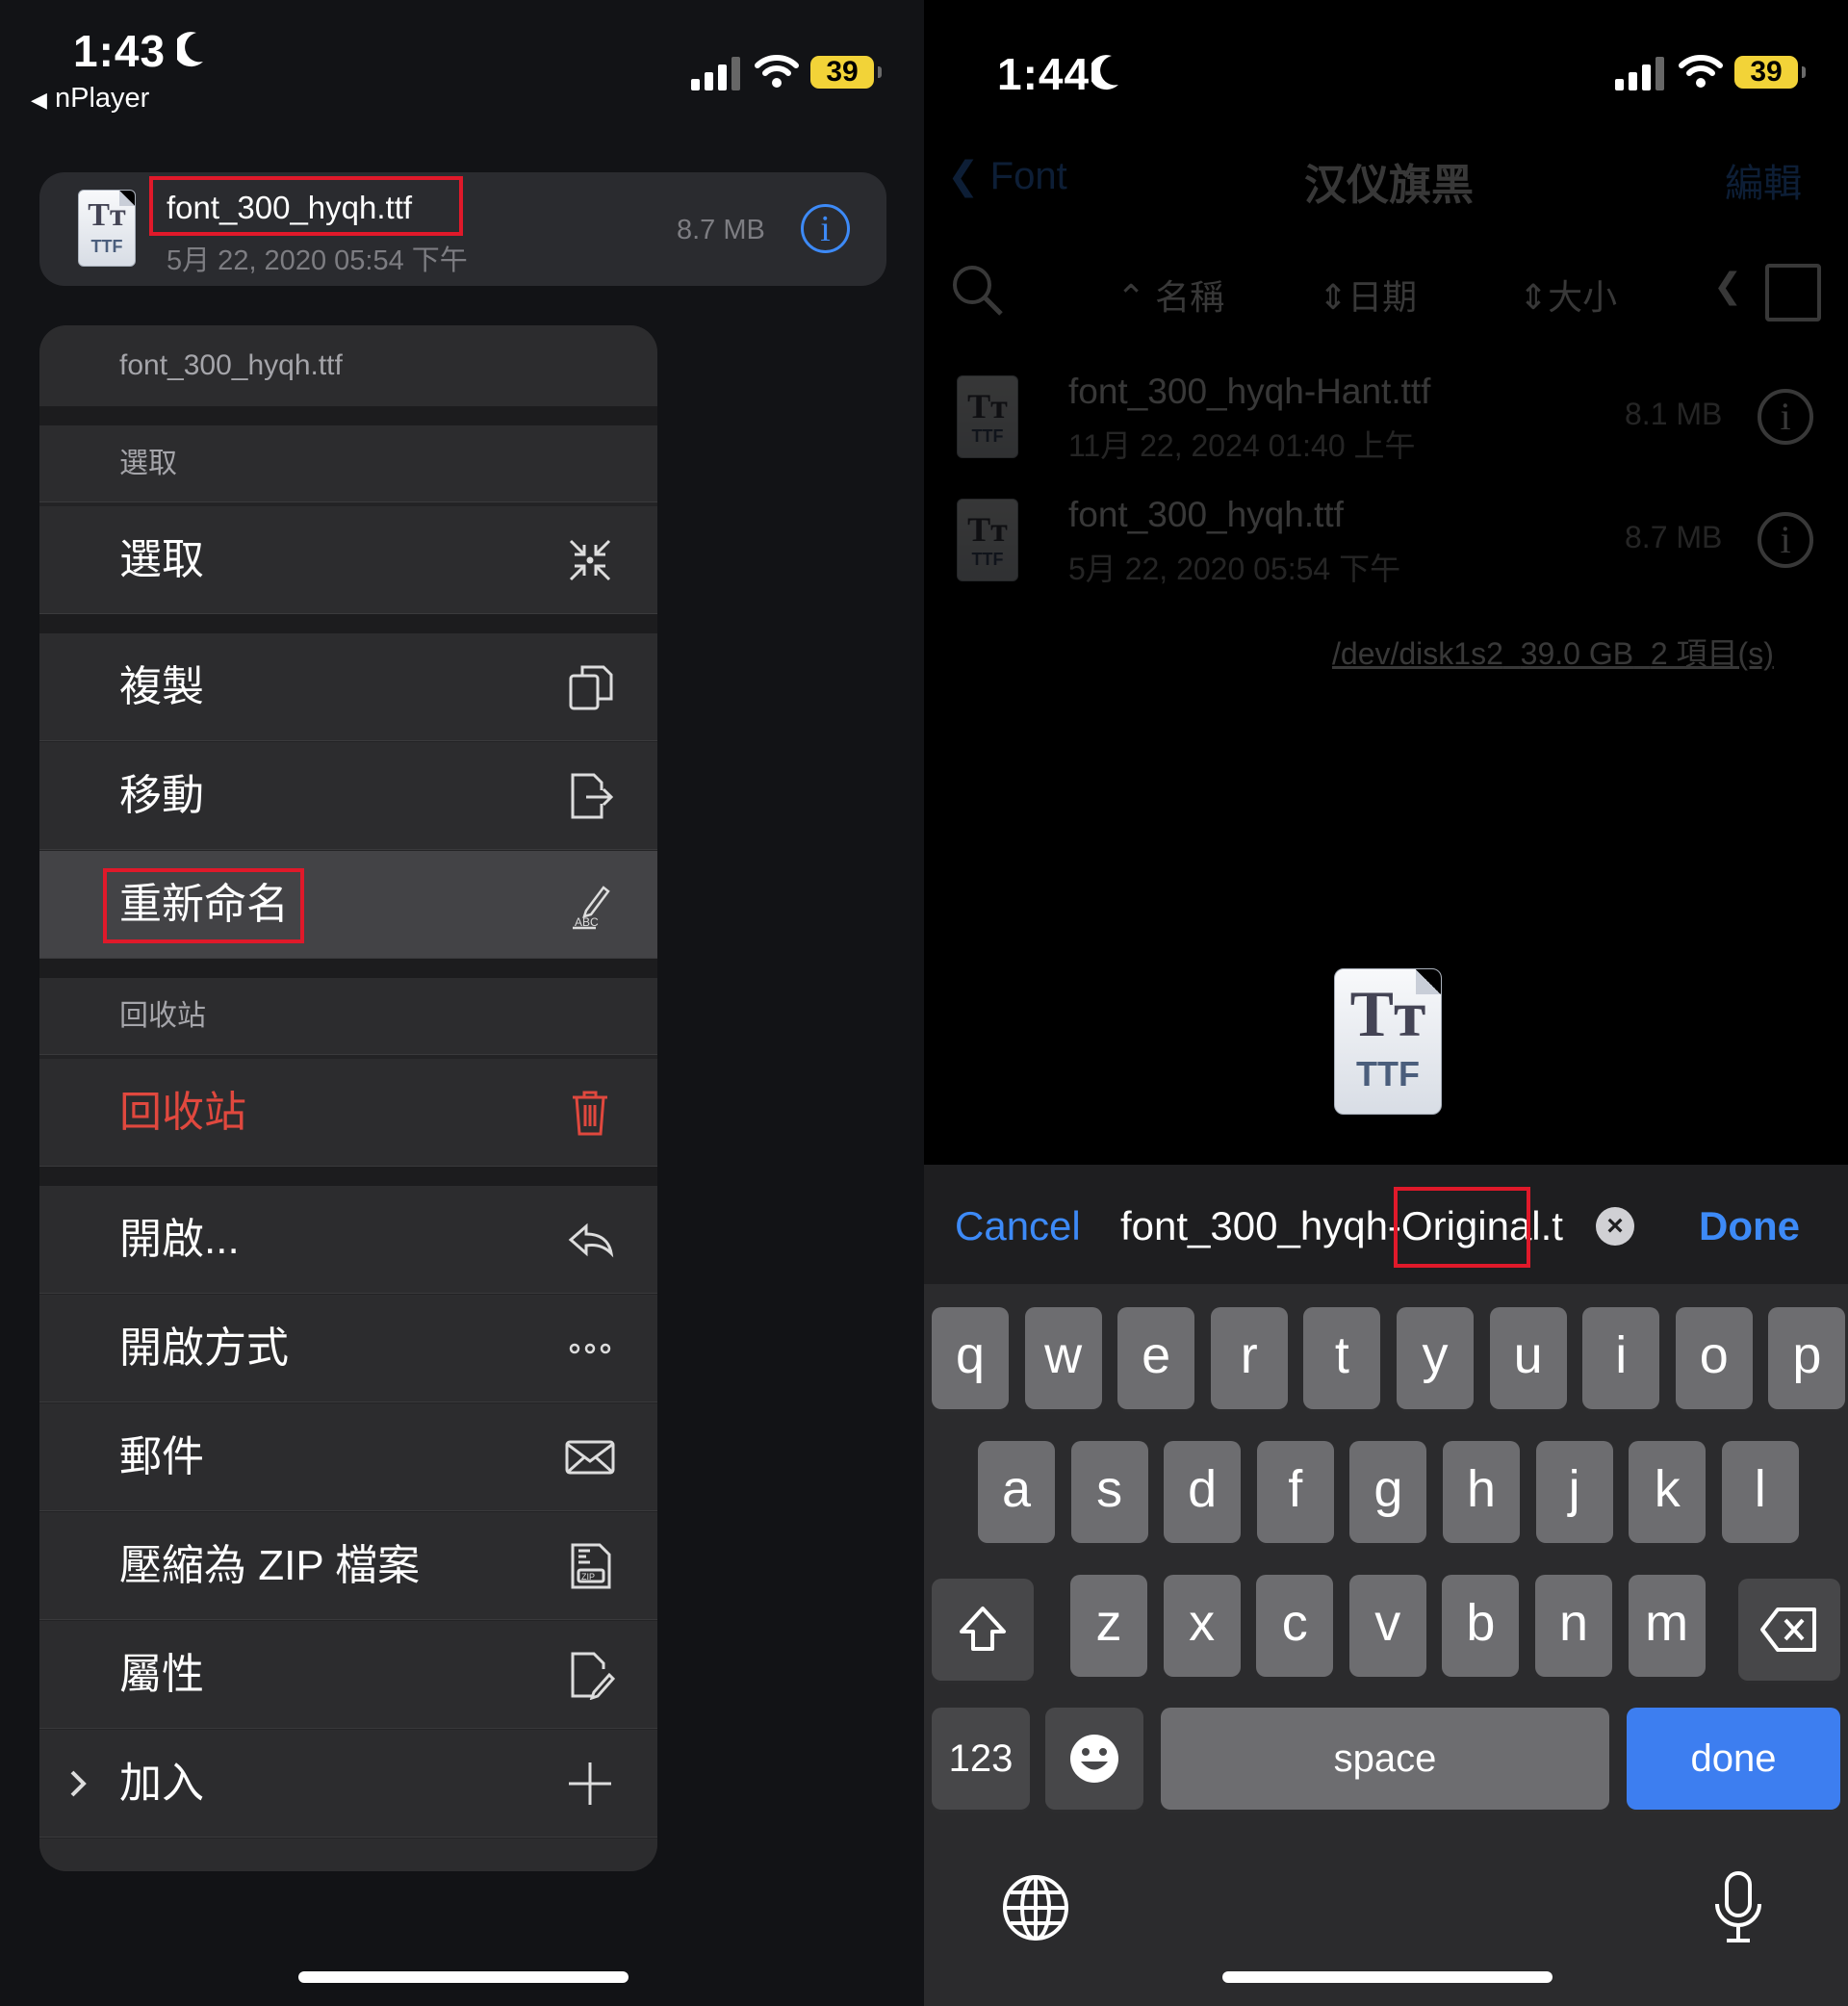  Describe the element at coordinates (591, 1240) in the screenshot. I see `reply-arrow-icon` at that location.